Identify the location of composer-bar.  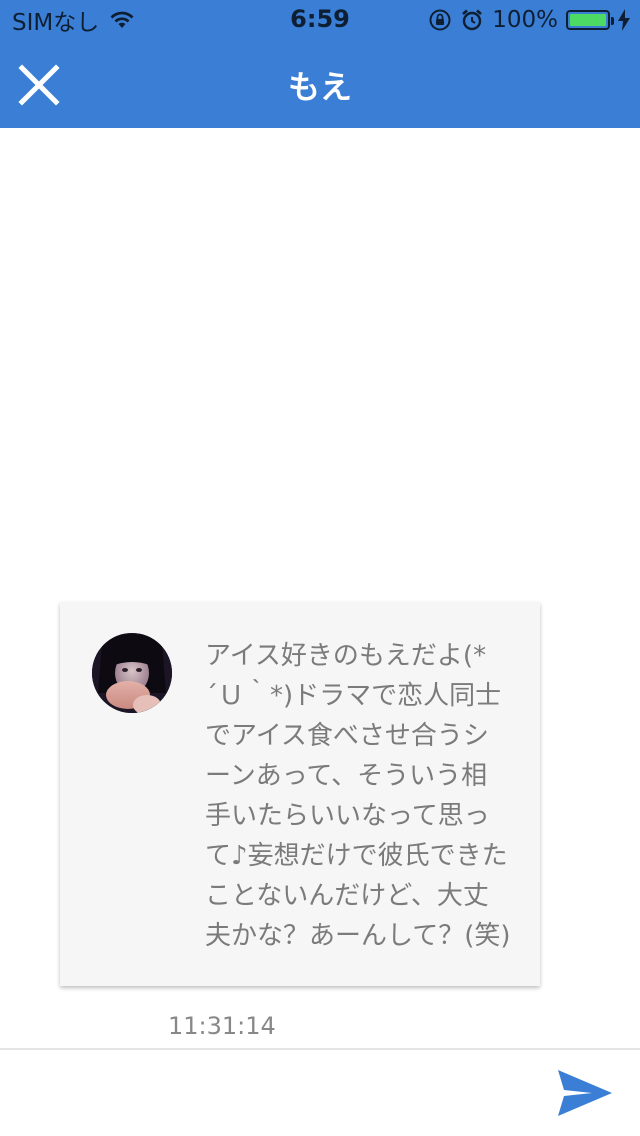
(320, 1092).